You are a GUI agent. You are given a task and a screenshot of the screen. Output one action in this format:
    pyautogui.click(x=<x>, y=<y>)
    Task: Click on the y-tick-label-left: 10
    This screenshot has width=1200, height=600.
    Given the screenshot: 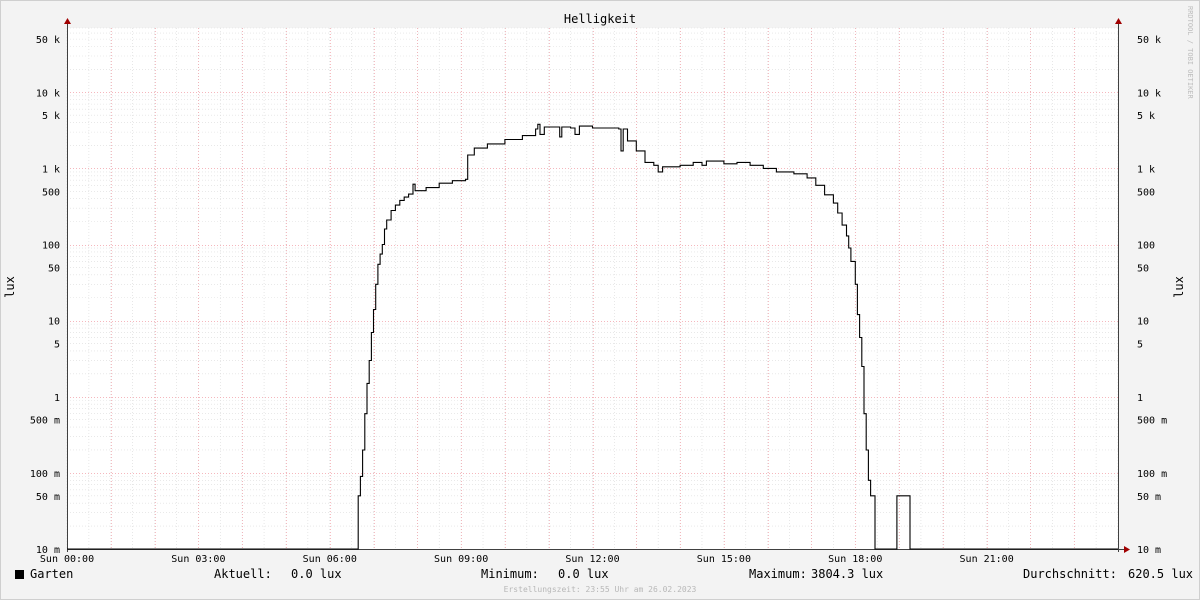 What is the action you would take?
    pyautogui.click(x=54, y=322)
    